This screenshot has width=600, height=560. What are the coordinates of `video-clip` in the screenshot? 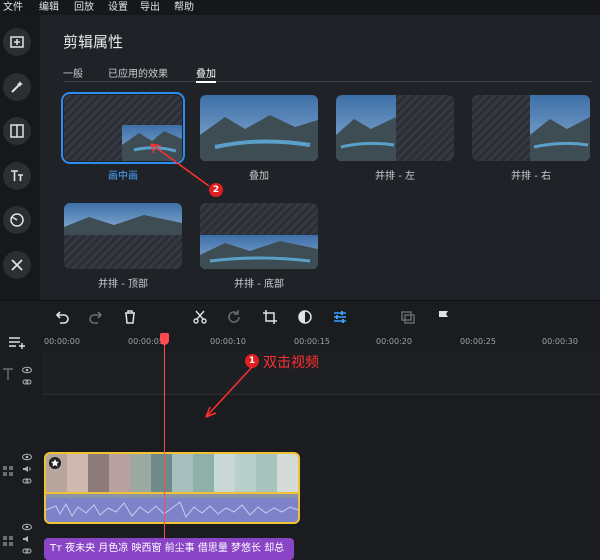 It's located at (172, 488).